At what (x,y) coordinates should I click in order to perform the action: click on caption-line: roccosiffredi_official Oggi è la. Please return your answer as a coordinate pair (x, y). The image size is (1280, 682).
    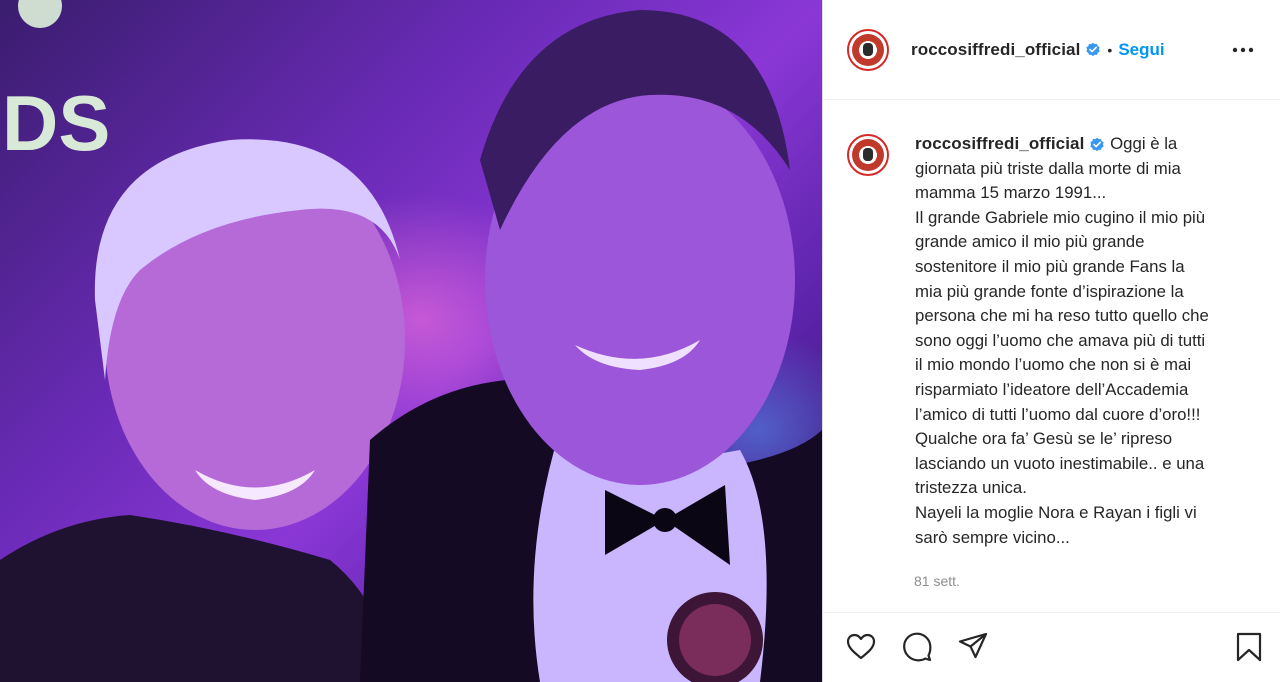
    Looking at the image, I should click on (1090, 144).